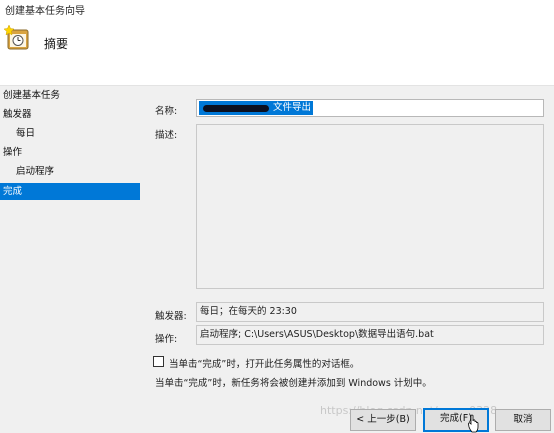 The height and width of the screenshot is (433, 554). What do you see at coordinates (45, 11) in the screenshot?
I see `window-title: 创建基本任务向导` at bounding box center [45, 11].